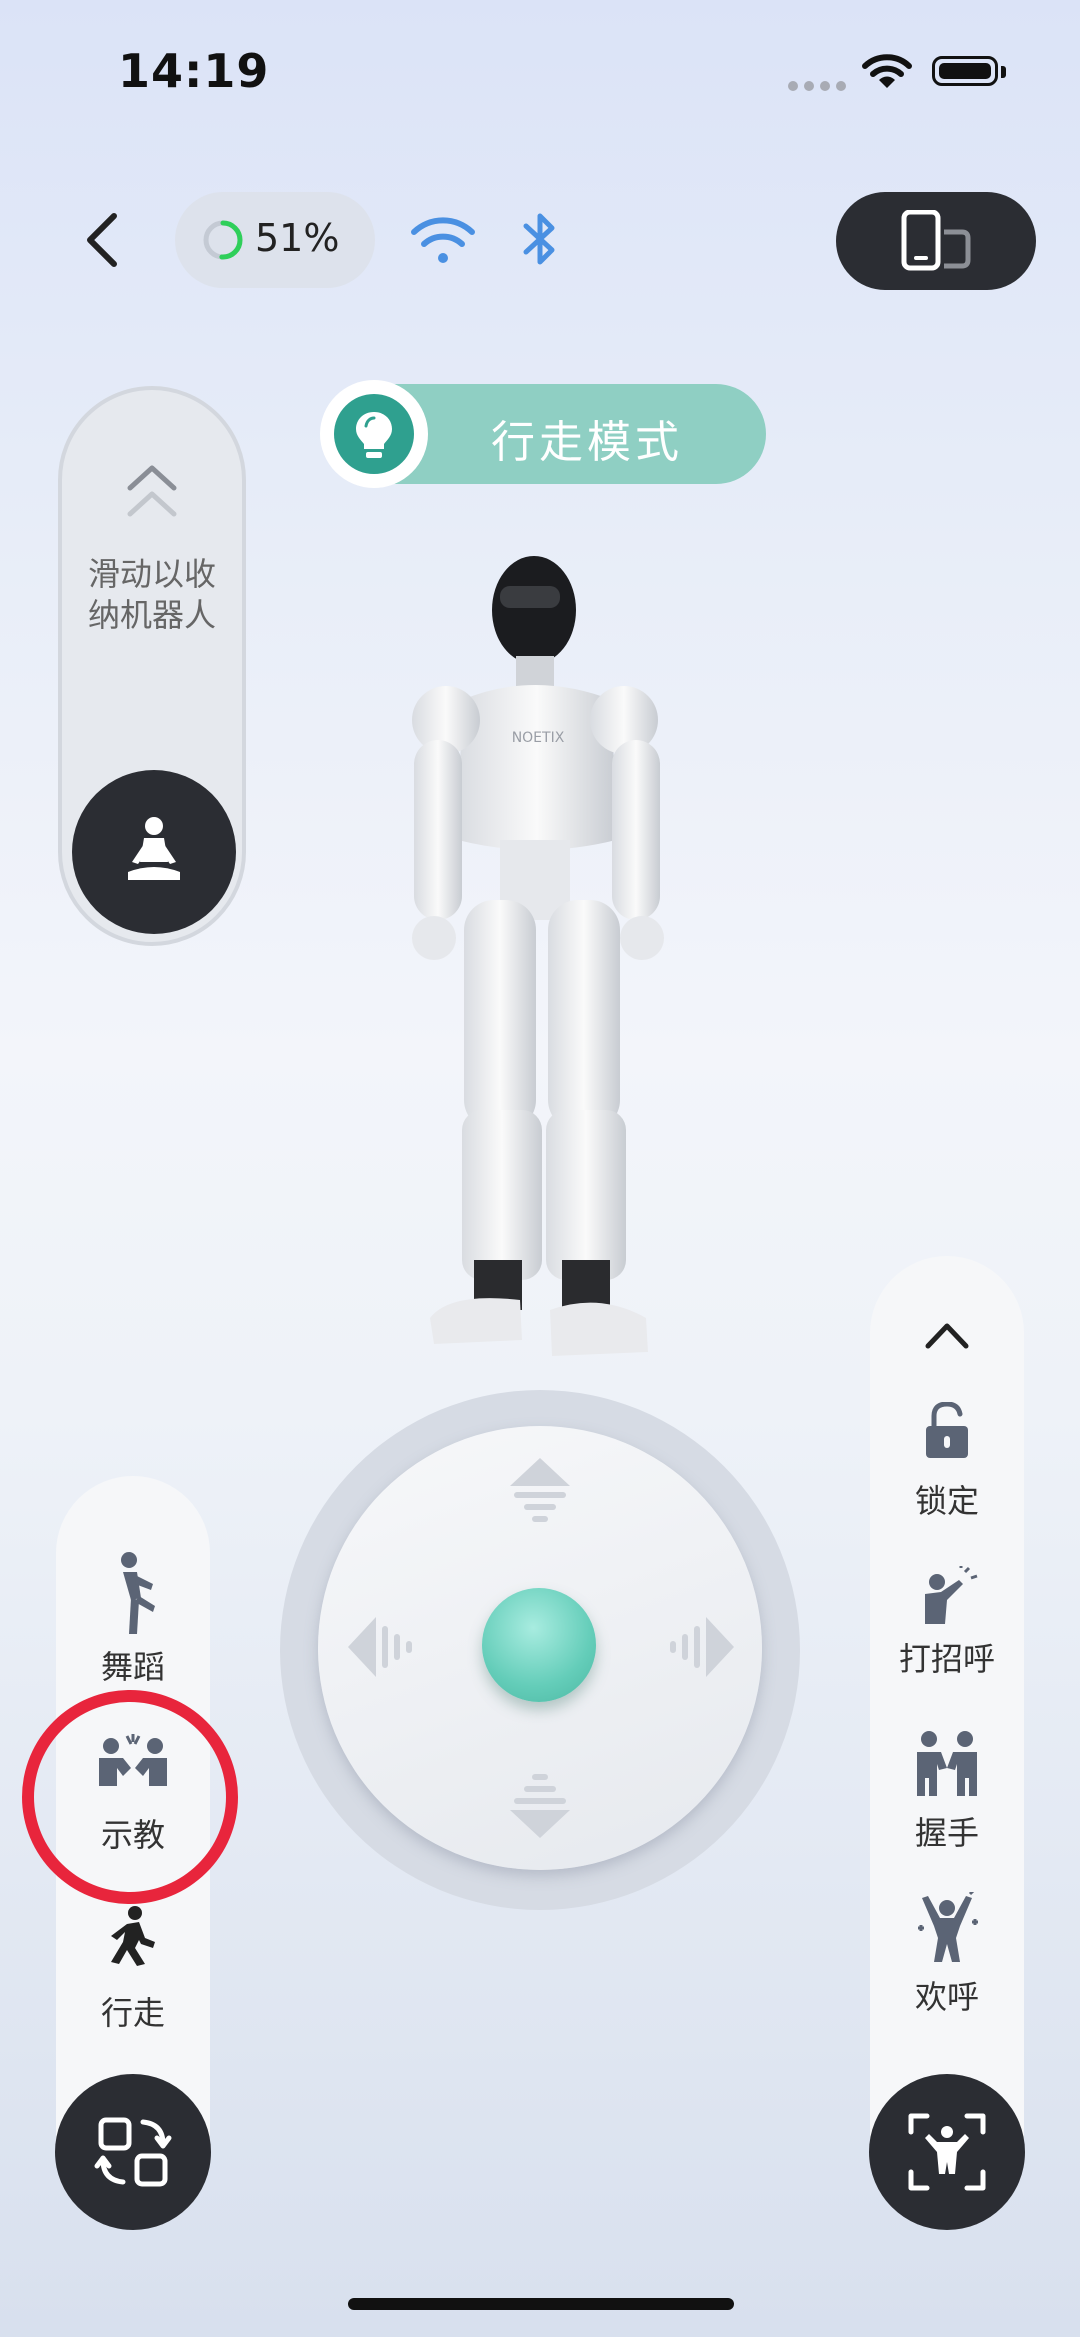  Describe the element at coordinates (374, 434) in the screenshot. I see `lightbulb-icon` at that location.